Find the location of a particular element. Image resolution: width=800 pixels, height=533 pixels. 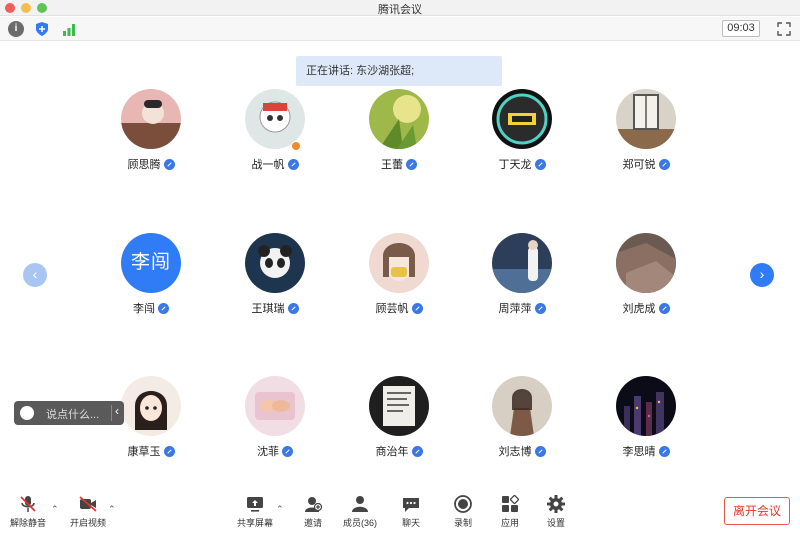

invite-icon is located at coordinates (314, 504).